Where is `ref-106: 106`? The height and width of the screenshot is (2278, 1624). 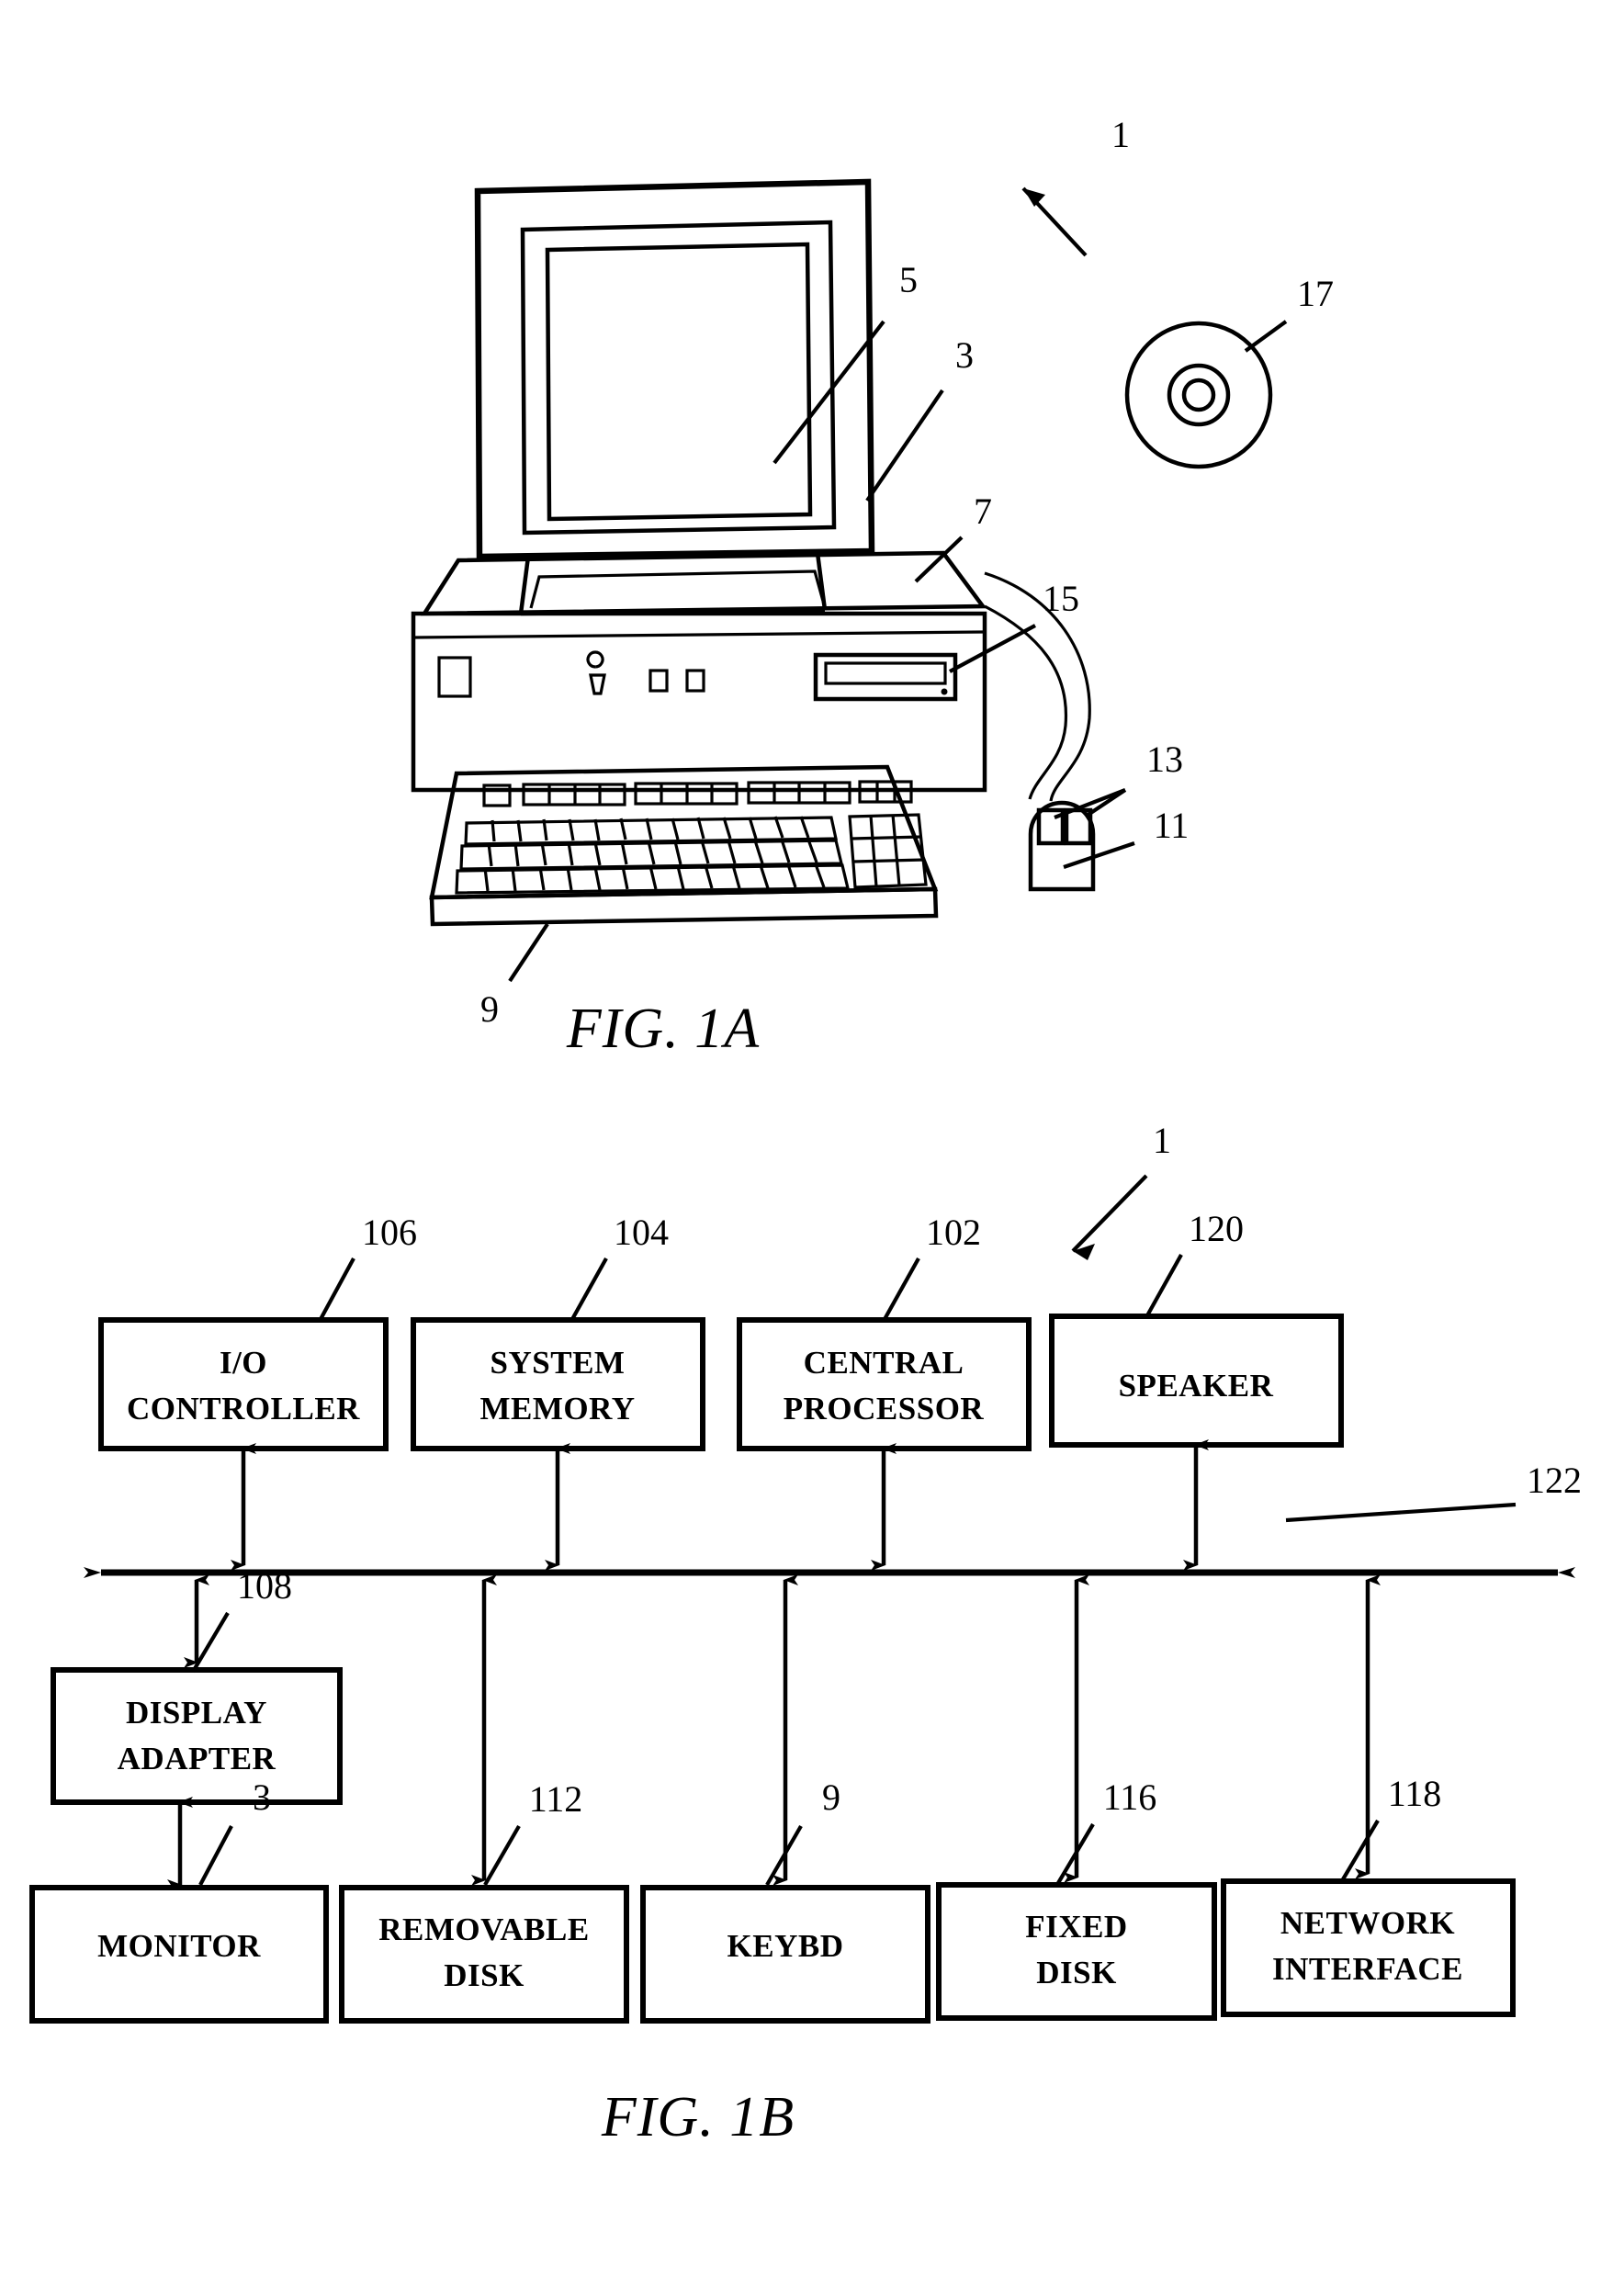
ref-106: 106 is located at coordinates (389, 1233).